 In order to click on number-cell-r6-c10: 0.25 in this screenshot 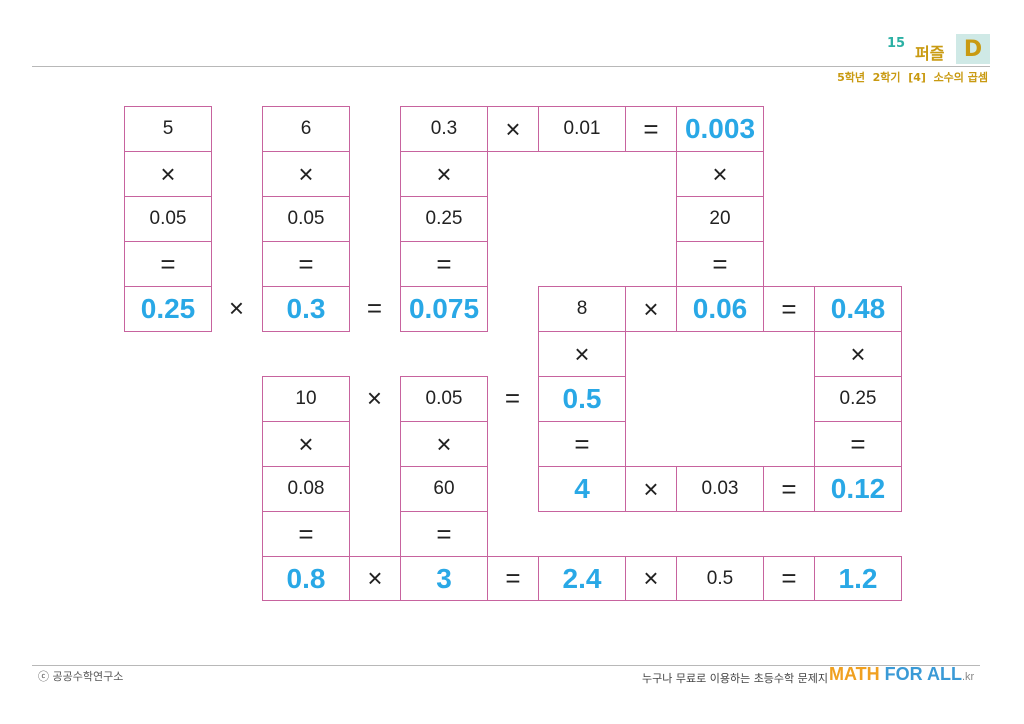, I will do `click(858, 399)`.